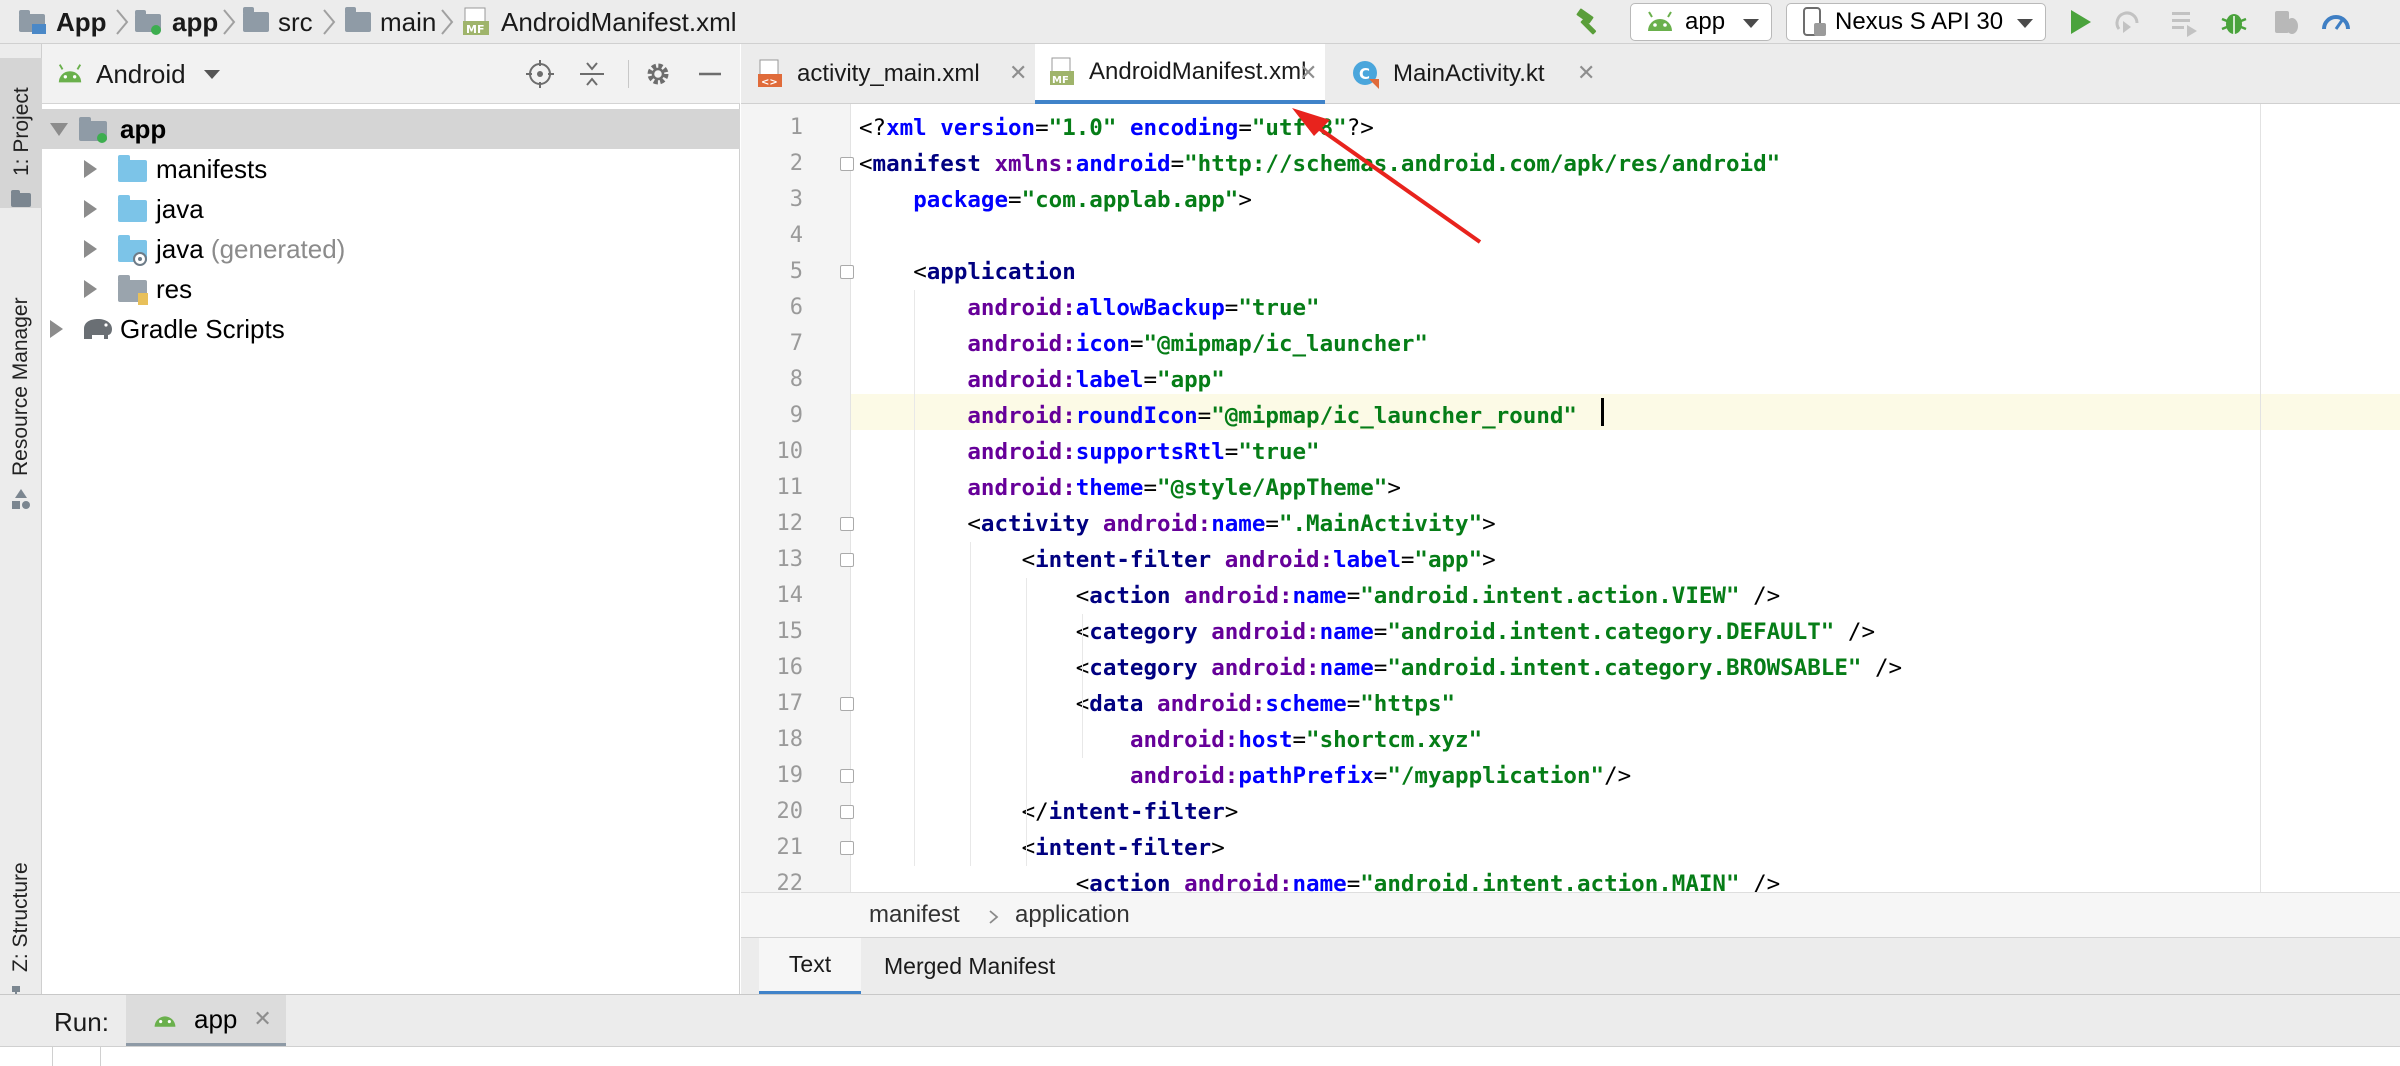 This screenshot has width=2400, height=1066. I want to click on tree-item-java-generated: java (generated), so click(391, 249).